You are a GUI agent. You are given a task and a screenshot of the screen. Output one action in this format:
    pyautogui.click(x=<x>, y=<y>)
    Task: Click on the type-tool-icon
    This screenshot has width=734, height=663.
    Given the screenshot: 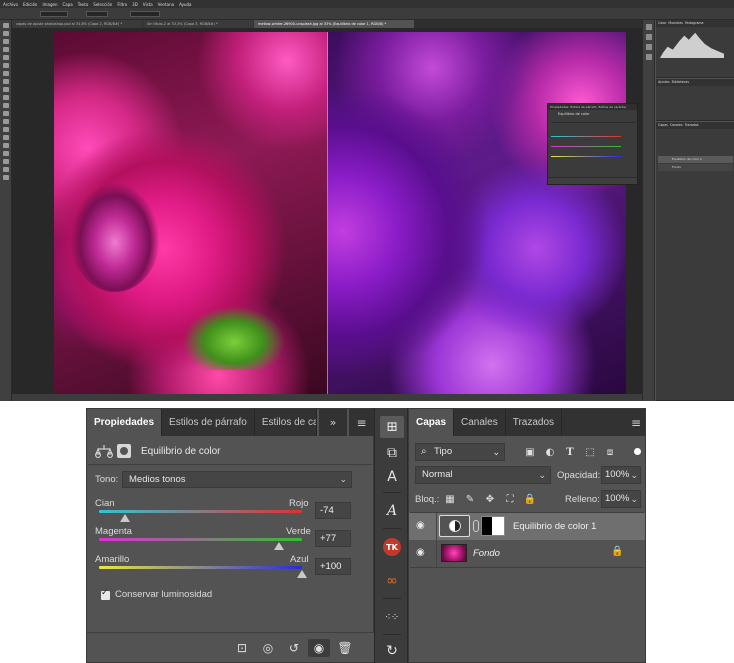 What is the action you would take?
    pyautogui.click(x=5, y=145)
    